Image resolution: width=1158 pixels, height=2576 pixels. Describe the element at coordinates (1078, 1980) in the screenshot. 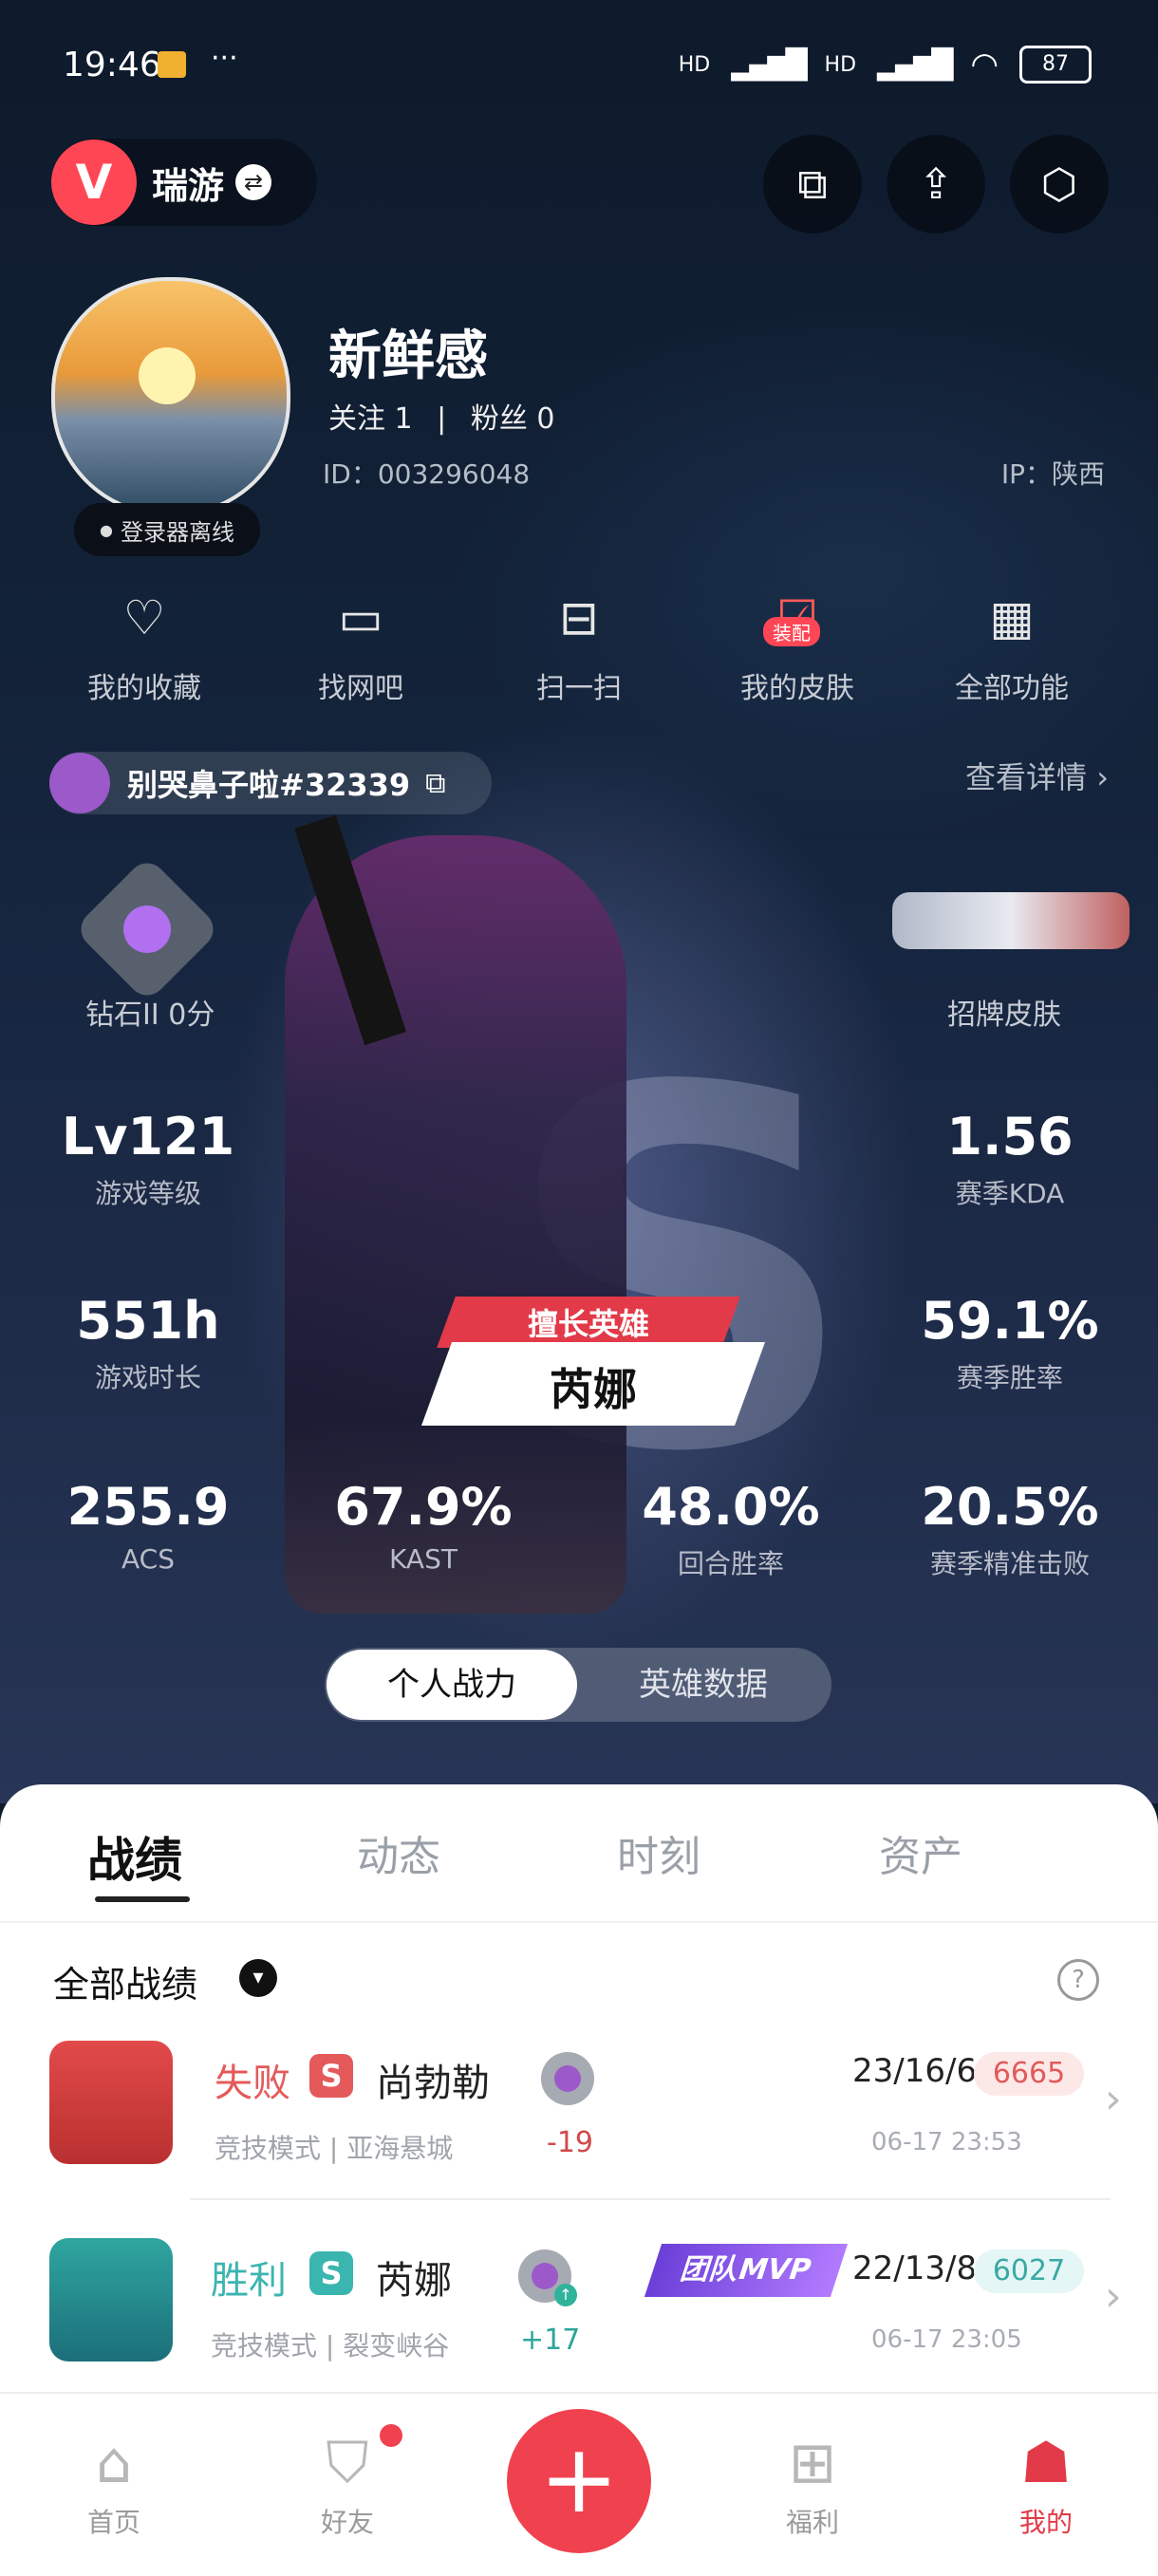

I see `help-icon: ?` at that location.